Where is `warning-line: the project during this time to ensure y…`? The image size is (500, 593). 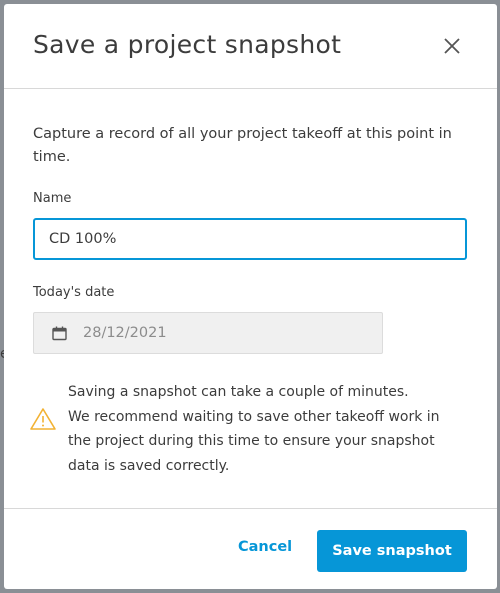
warning-line: the project during this time to ensure y… is located at coordinates (251, 441).